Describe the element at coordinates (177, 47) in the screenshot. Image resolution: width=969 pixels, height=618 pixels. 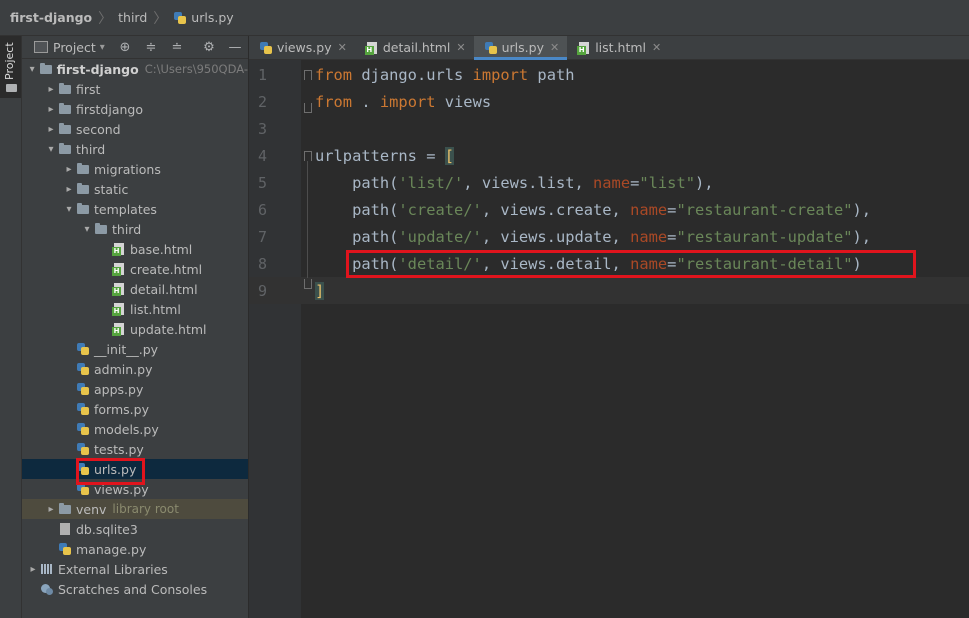
I see `collapse-all-icon: ≐` at that location.